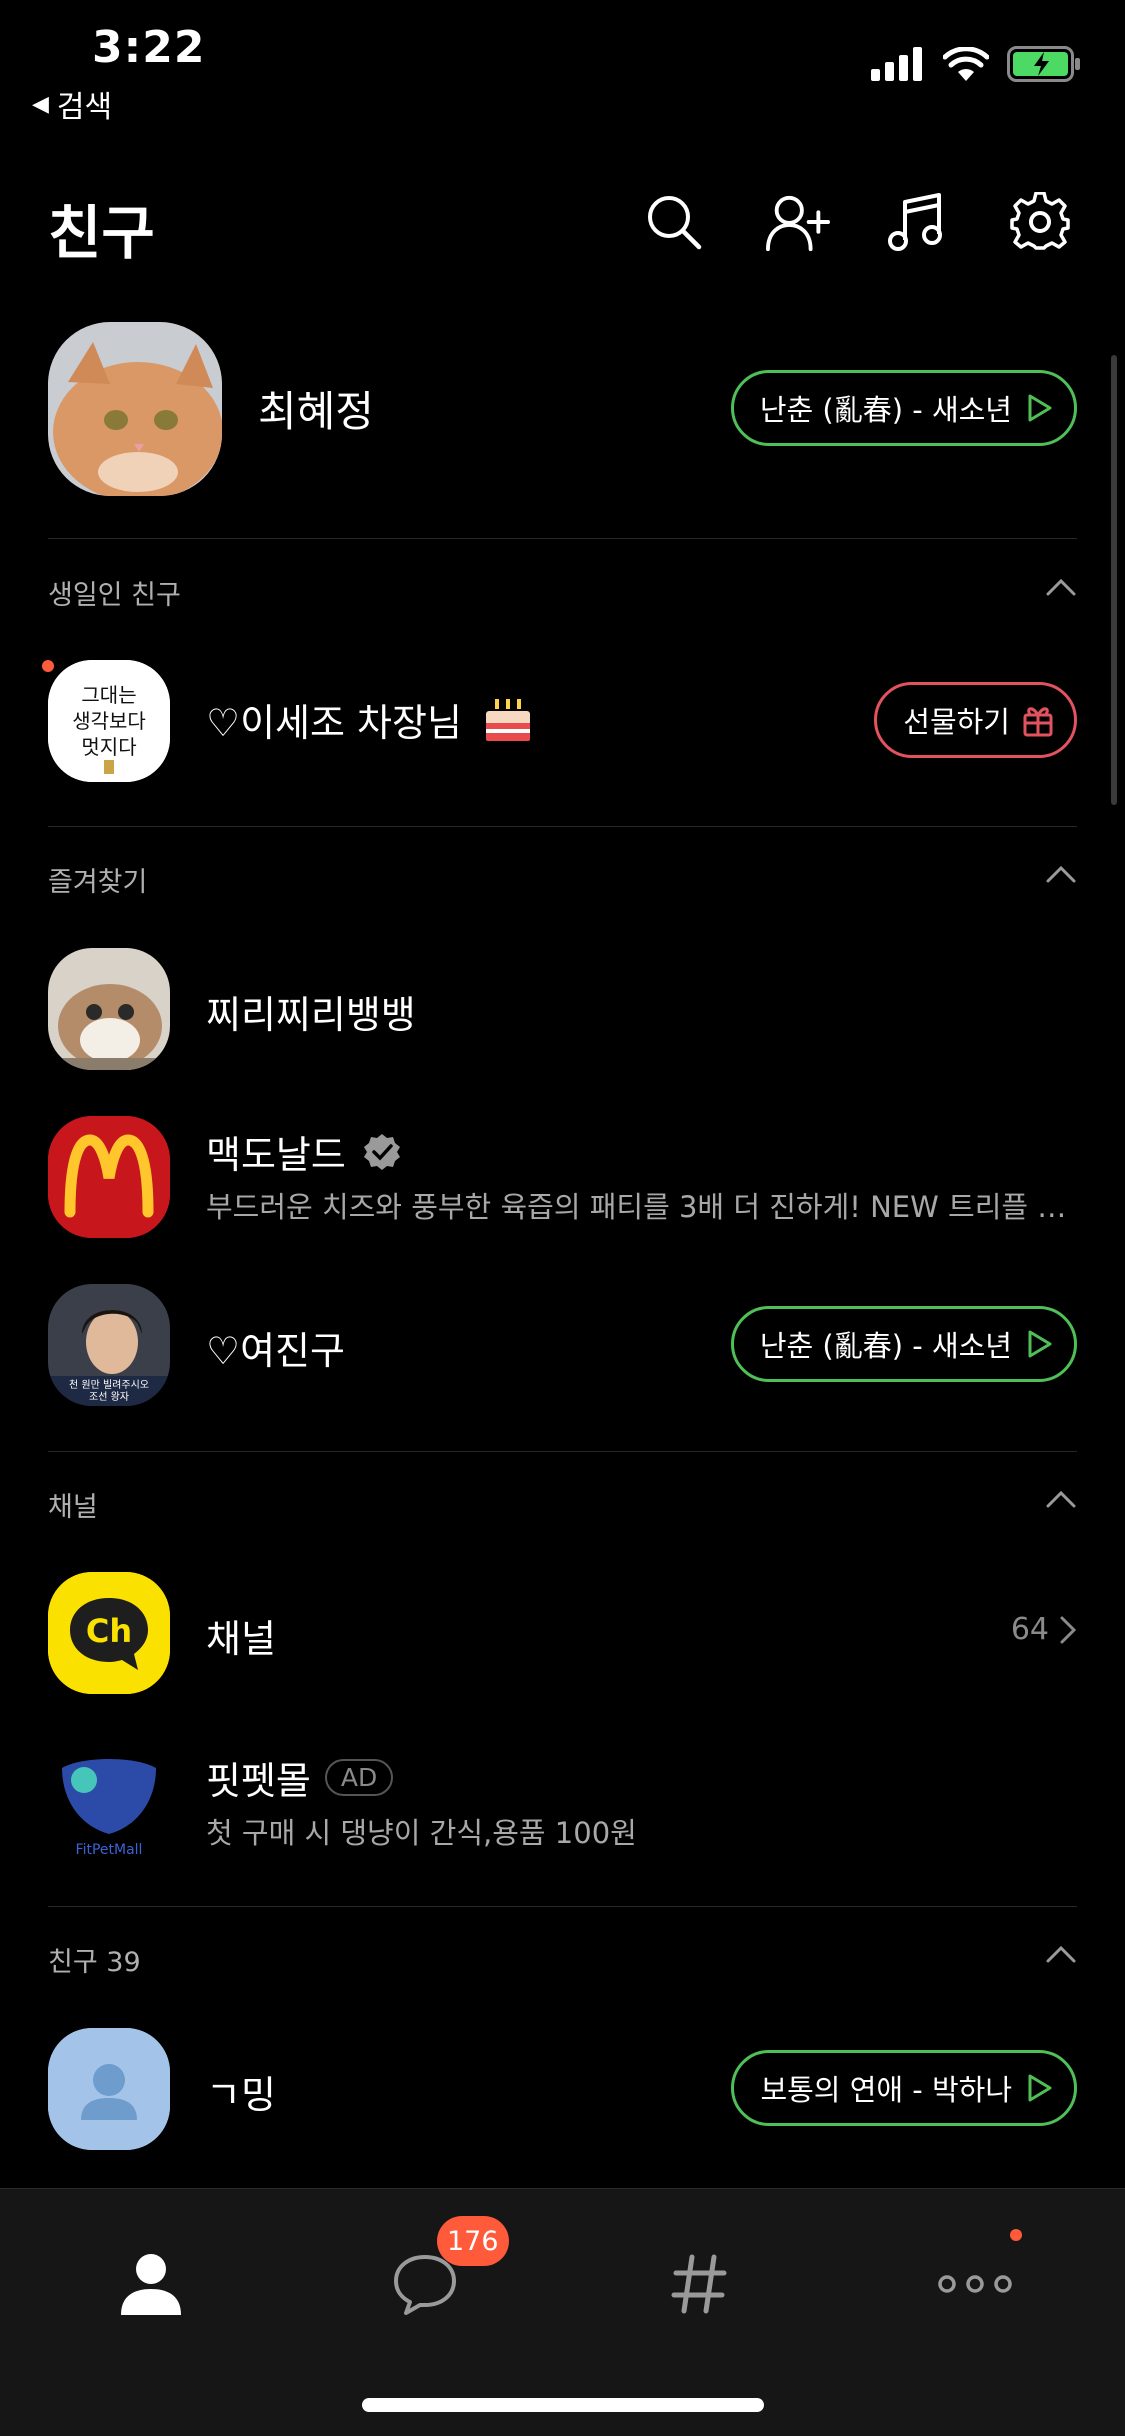 The height and width of the screenshot is (2436, 1125). What do you see at coordinates (562, 877) in the screenshot?
I see `section-favorites-header: 즐겨찾기` at bounding box center [562, 877].